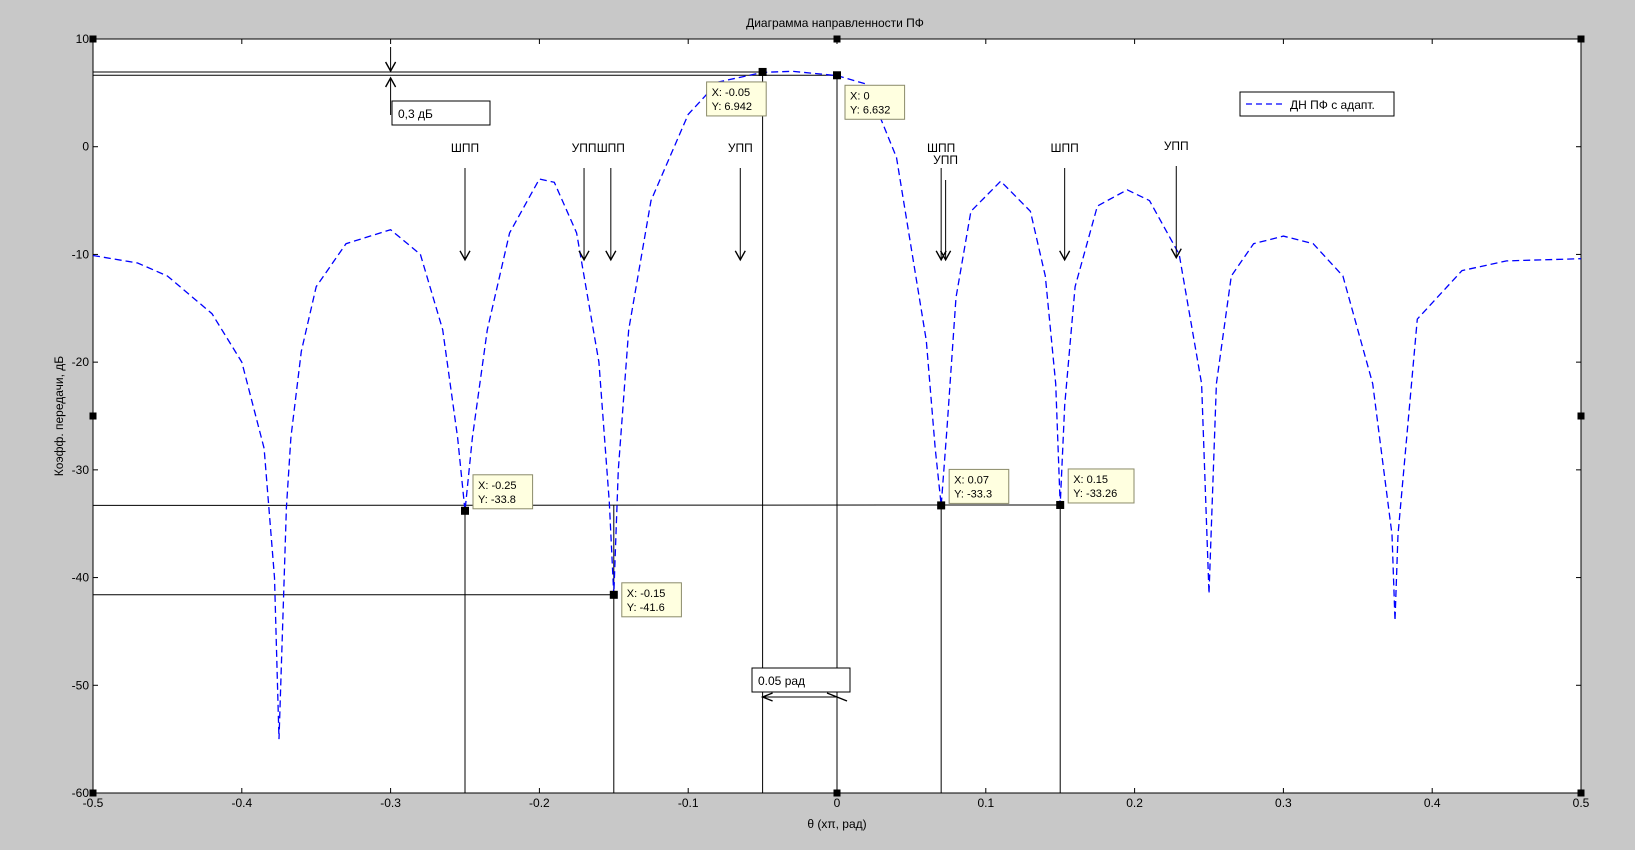 This screenshot has height=850, width=1635. What do you see at coordinates (835, 23) in the screenshot?
I see `chart-title: Диаграмма направленности ПФ` at bounding box center [835, 23].